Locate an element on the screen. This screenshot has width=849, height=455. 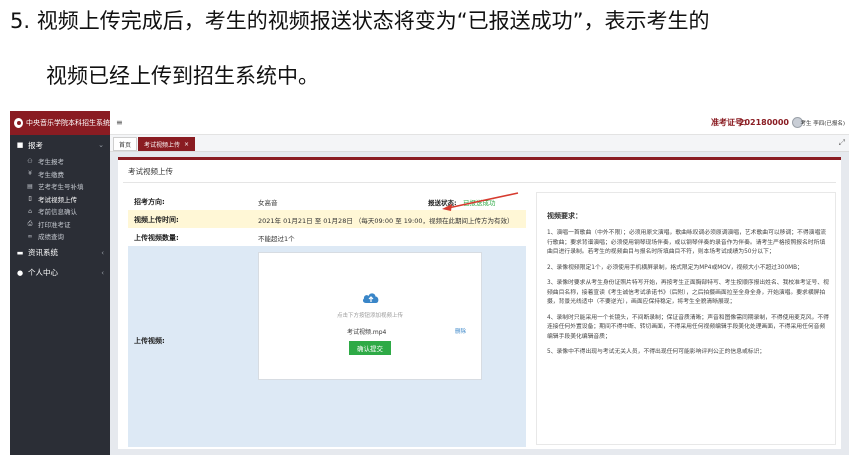
yen-icon: ¥ is located at coordinates (30, 174).